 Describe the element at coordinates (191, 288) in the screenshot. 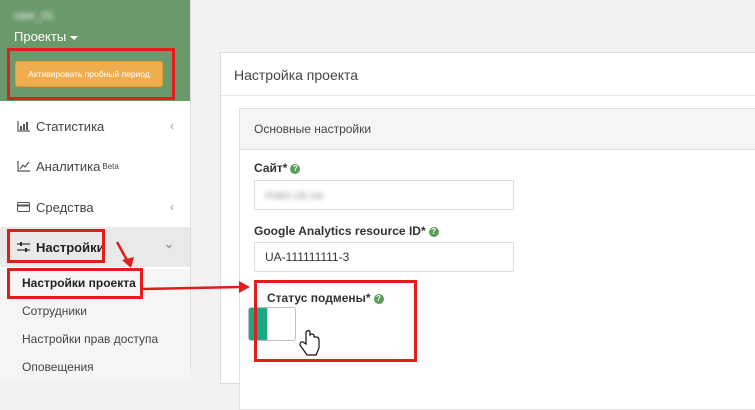

I see `arrow-line-right` at that location.